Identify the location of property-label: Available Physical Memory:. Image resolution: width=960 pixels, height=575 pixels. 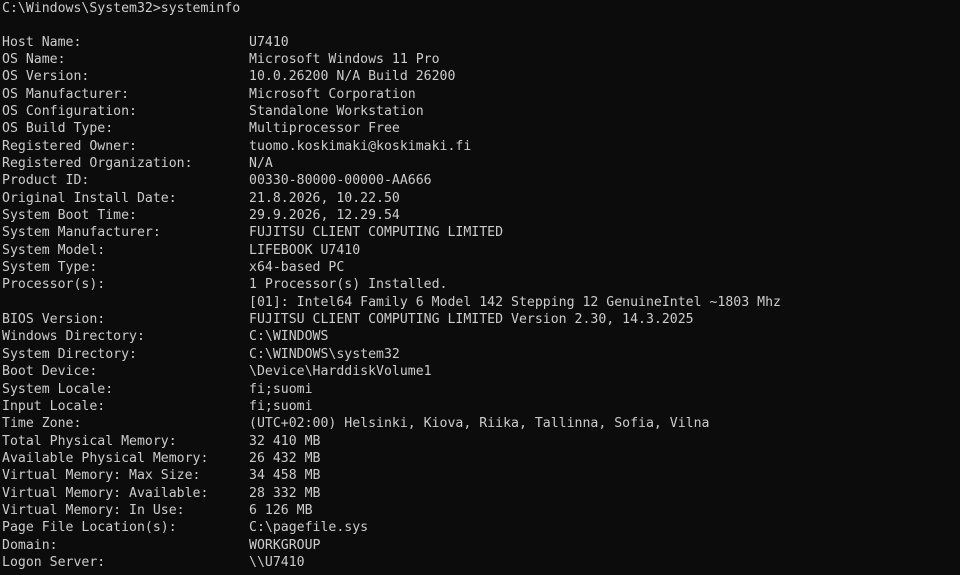
(105, 458).